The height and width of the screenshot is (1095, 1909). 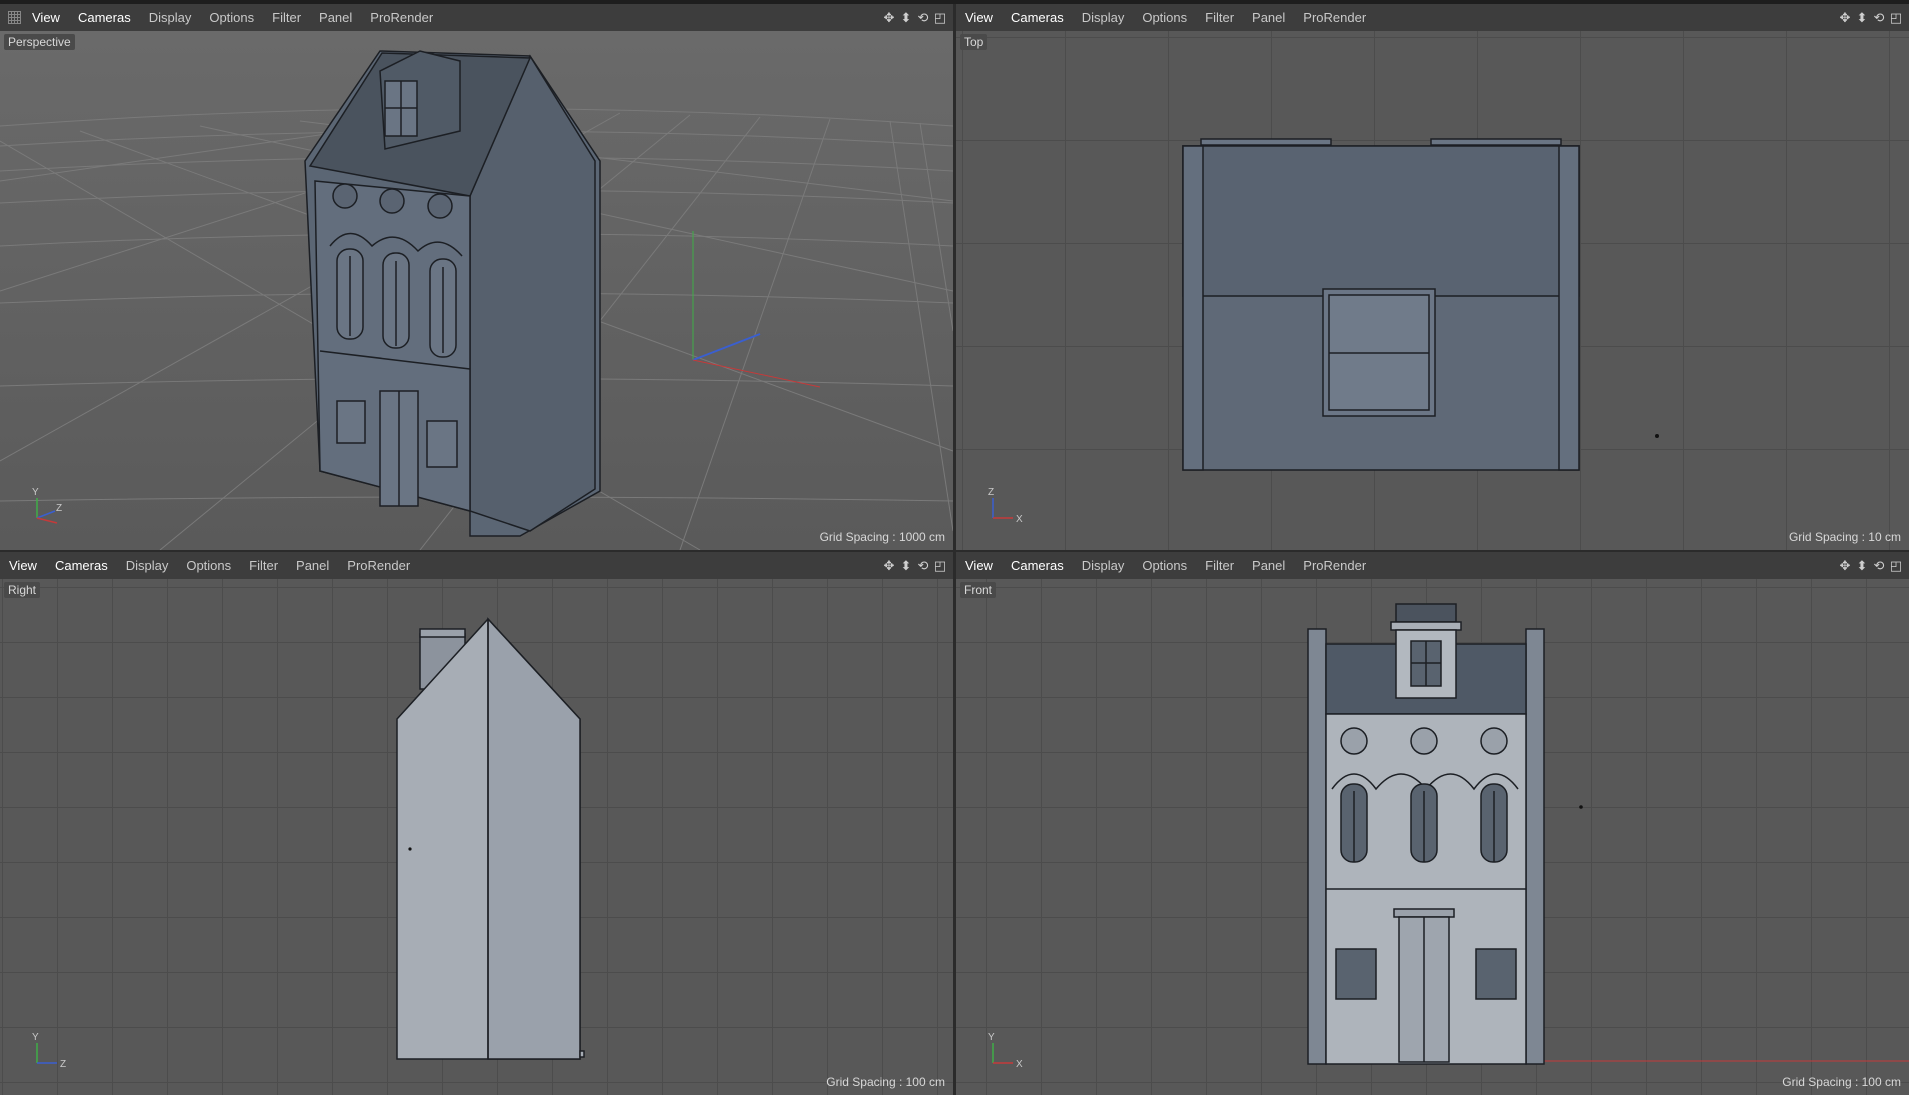 I want to click on viewport-label-perspective: Perspective, so click(x=39, y=42).